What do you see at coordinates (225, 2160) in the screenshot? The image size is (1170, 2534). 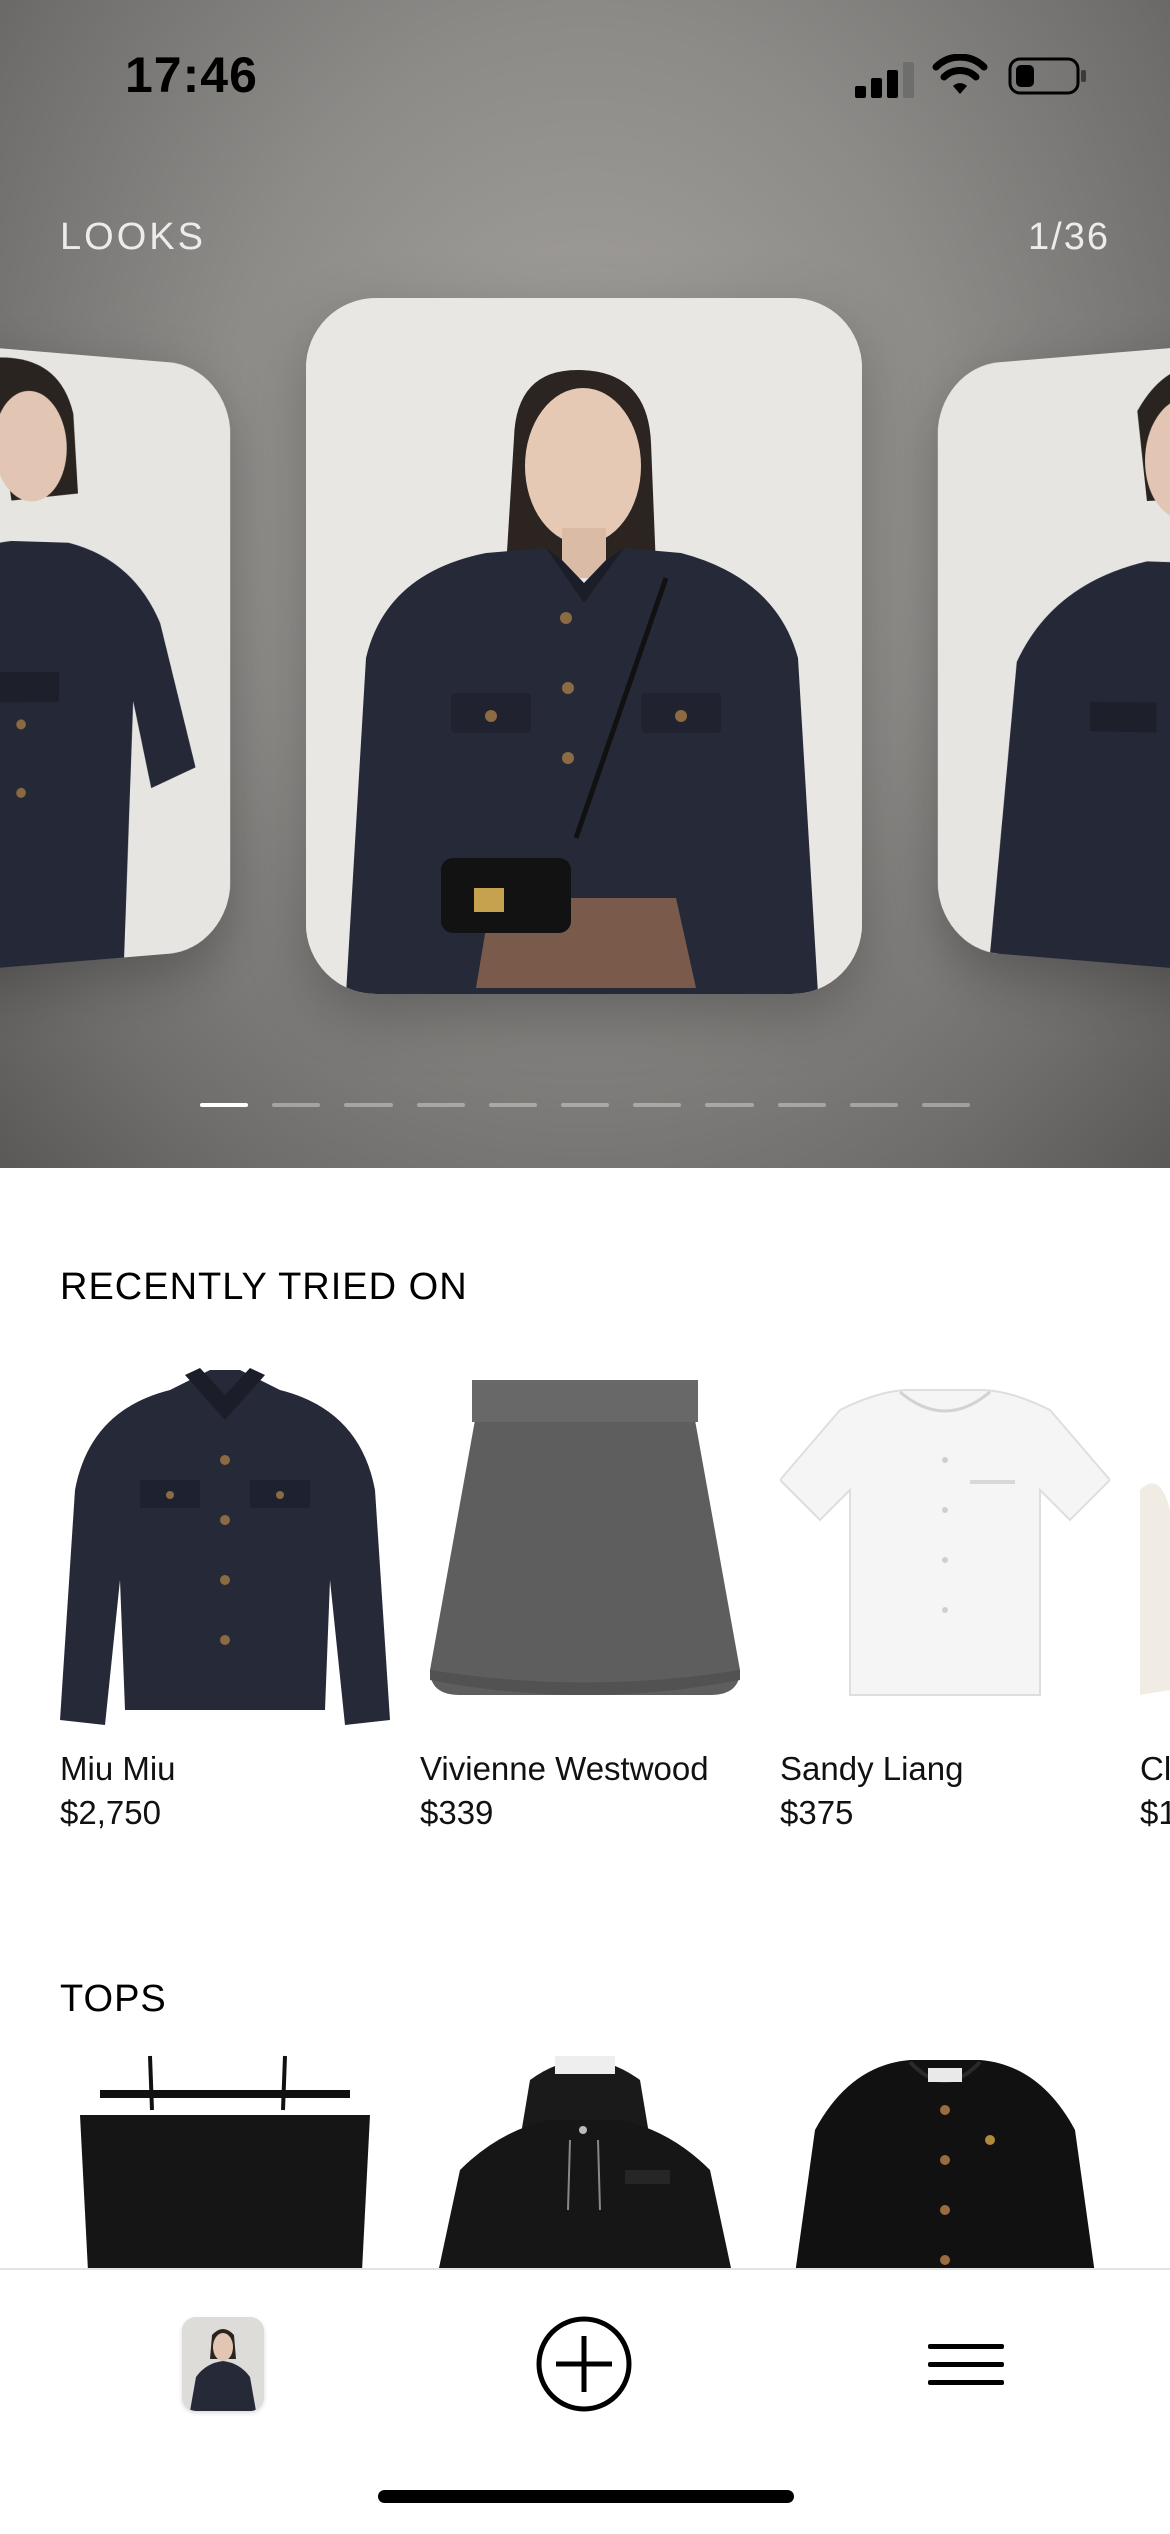 I see `product-image-off-shoulder-top` at bounding box center [225, 2160].